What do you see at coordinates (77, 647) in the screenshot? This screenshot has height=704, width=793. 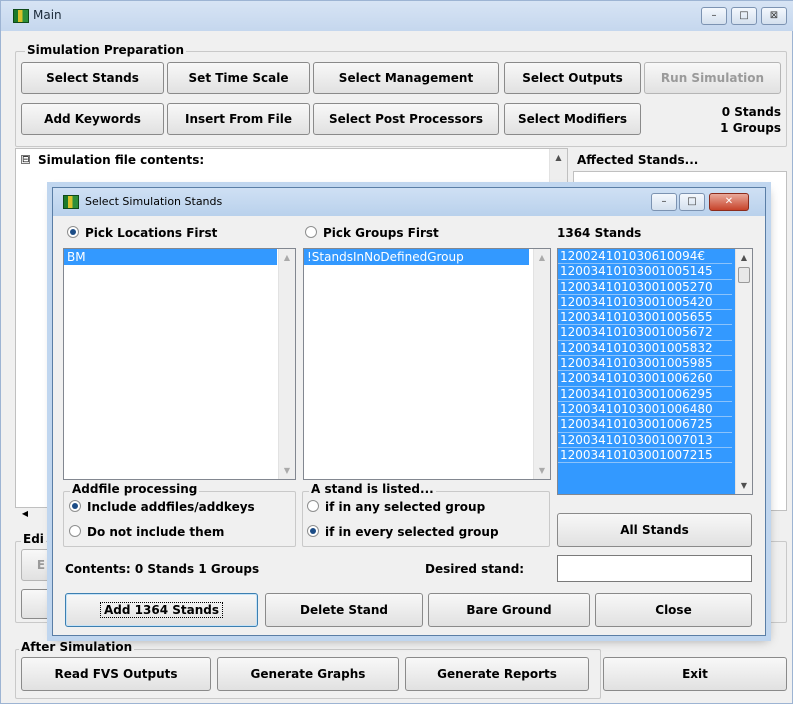 I see `after-simulation-legend: After Simulation` at bounding box center [77, 647].